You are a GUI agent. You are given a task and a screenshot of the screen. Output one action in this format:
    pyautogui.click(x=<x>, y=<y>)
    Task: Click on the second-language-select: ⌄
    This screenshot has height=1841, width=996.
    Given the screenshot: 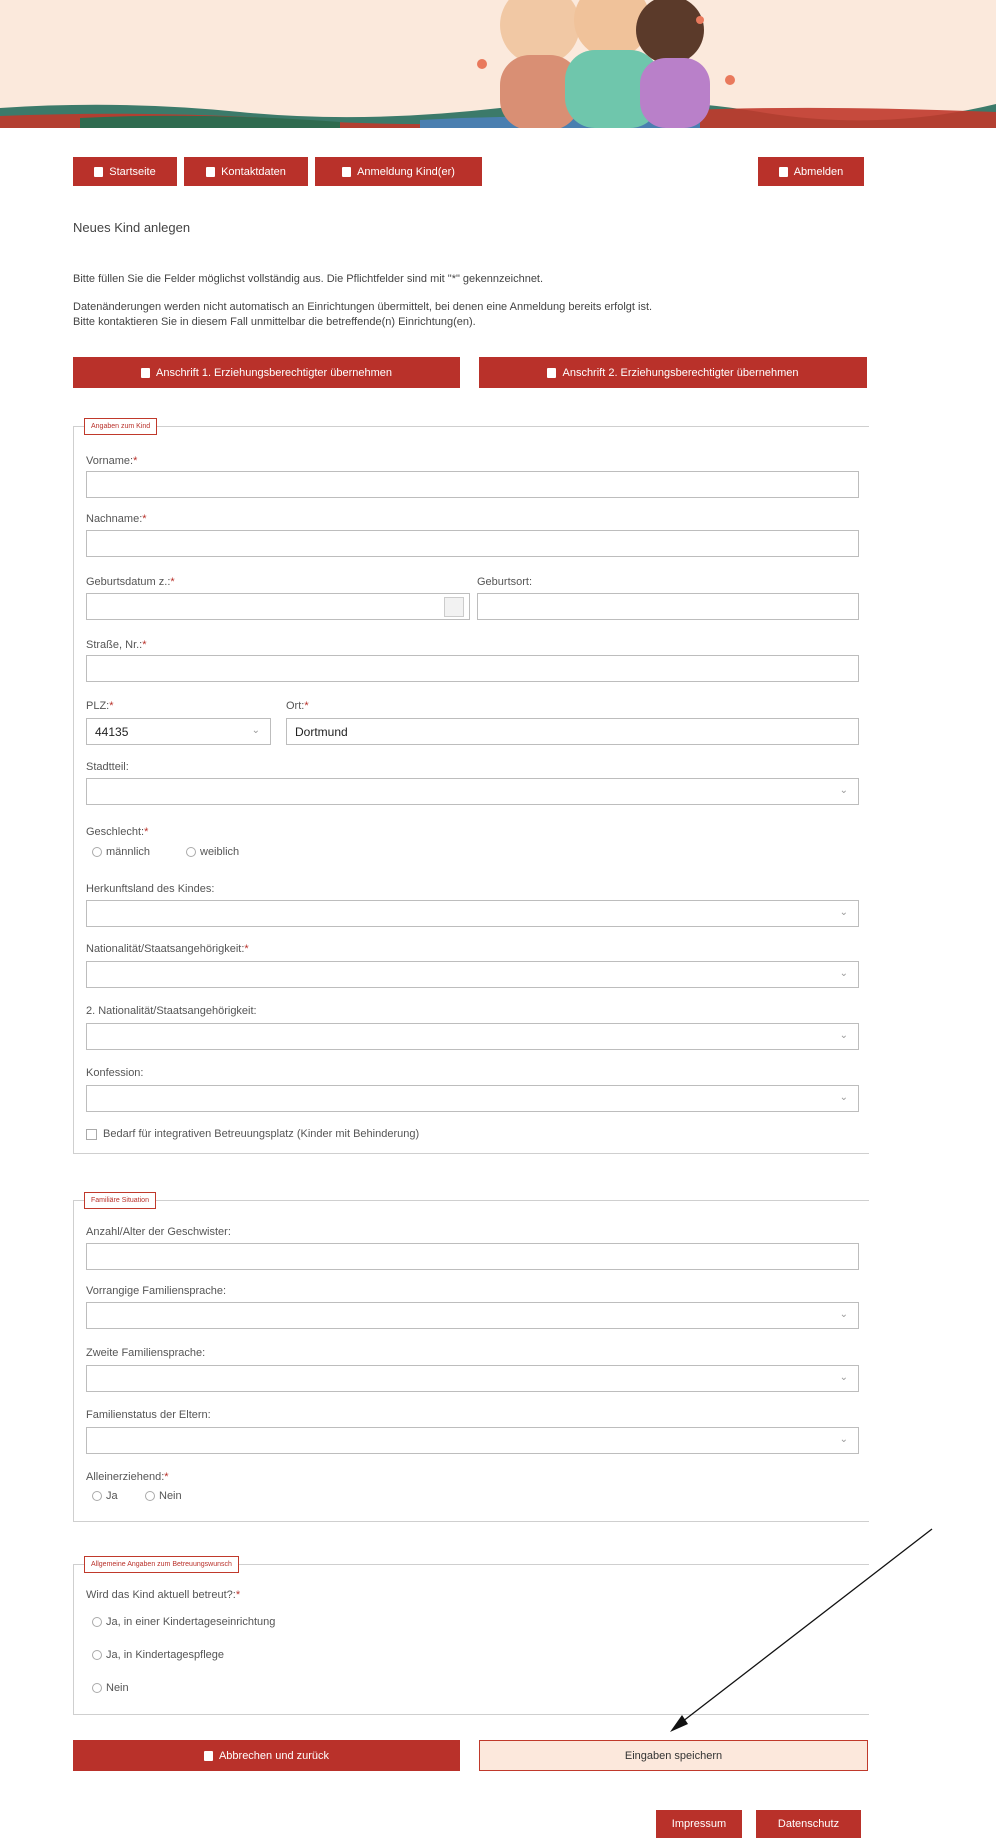 What is the action you would take?
    pyautogui.click(x=472, y=1378)
    